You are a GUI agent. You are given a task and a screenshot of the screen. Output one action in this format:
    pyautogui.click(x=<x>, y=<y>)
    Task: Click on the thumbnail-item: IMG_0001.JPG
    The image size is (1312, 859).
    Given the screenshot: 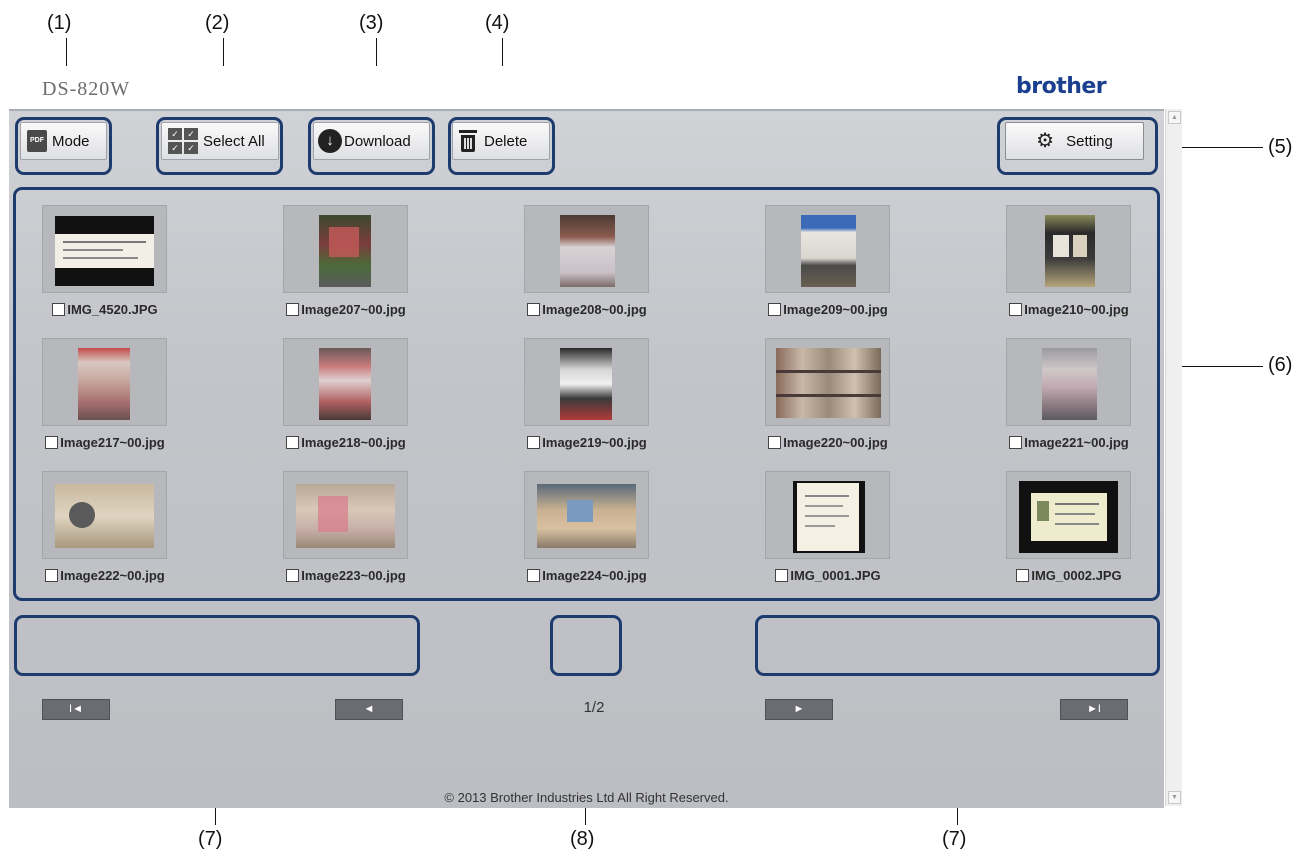 What is the action you would take?
    pyautogui.click(x=828, y=535)
    